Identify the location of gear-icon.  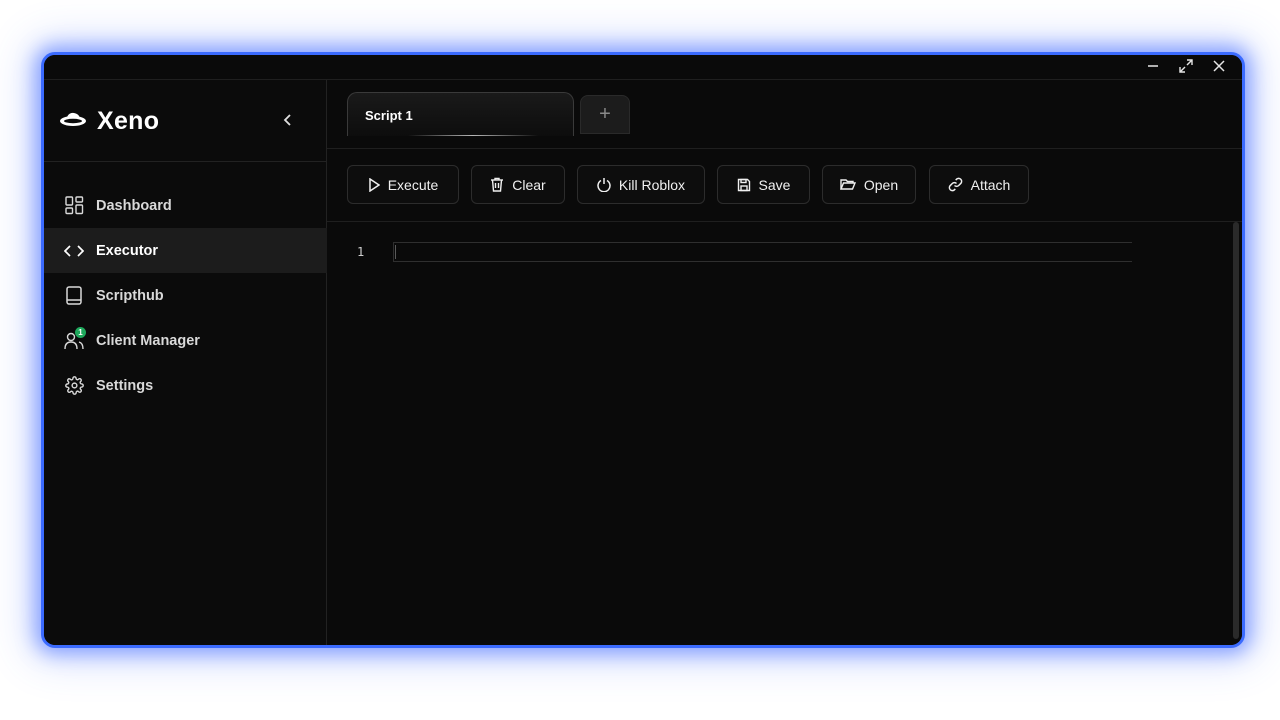
(74, 386).